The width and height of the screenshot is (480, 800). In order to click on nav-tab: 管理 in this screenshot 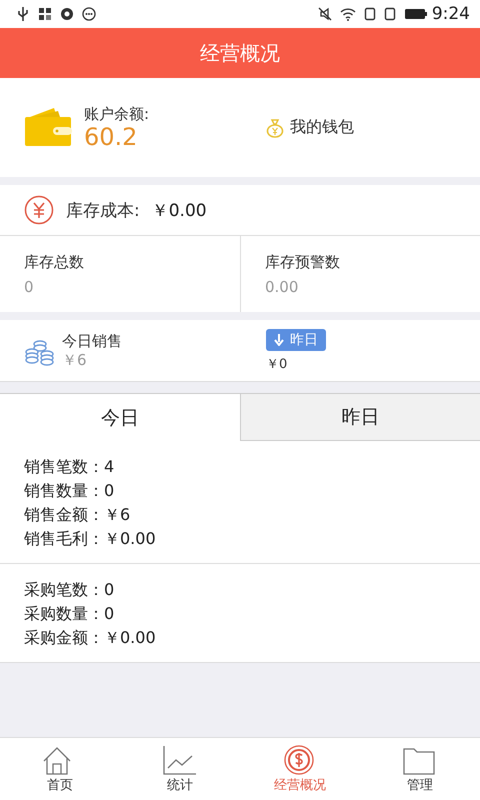, I will do `click(420, 769)`.